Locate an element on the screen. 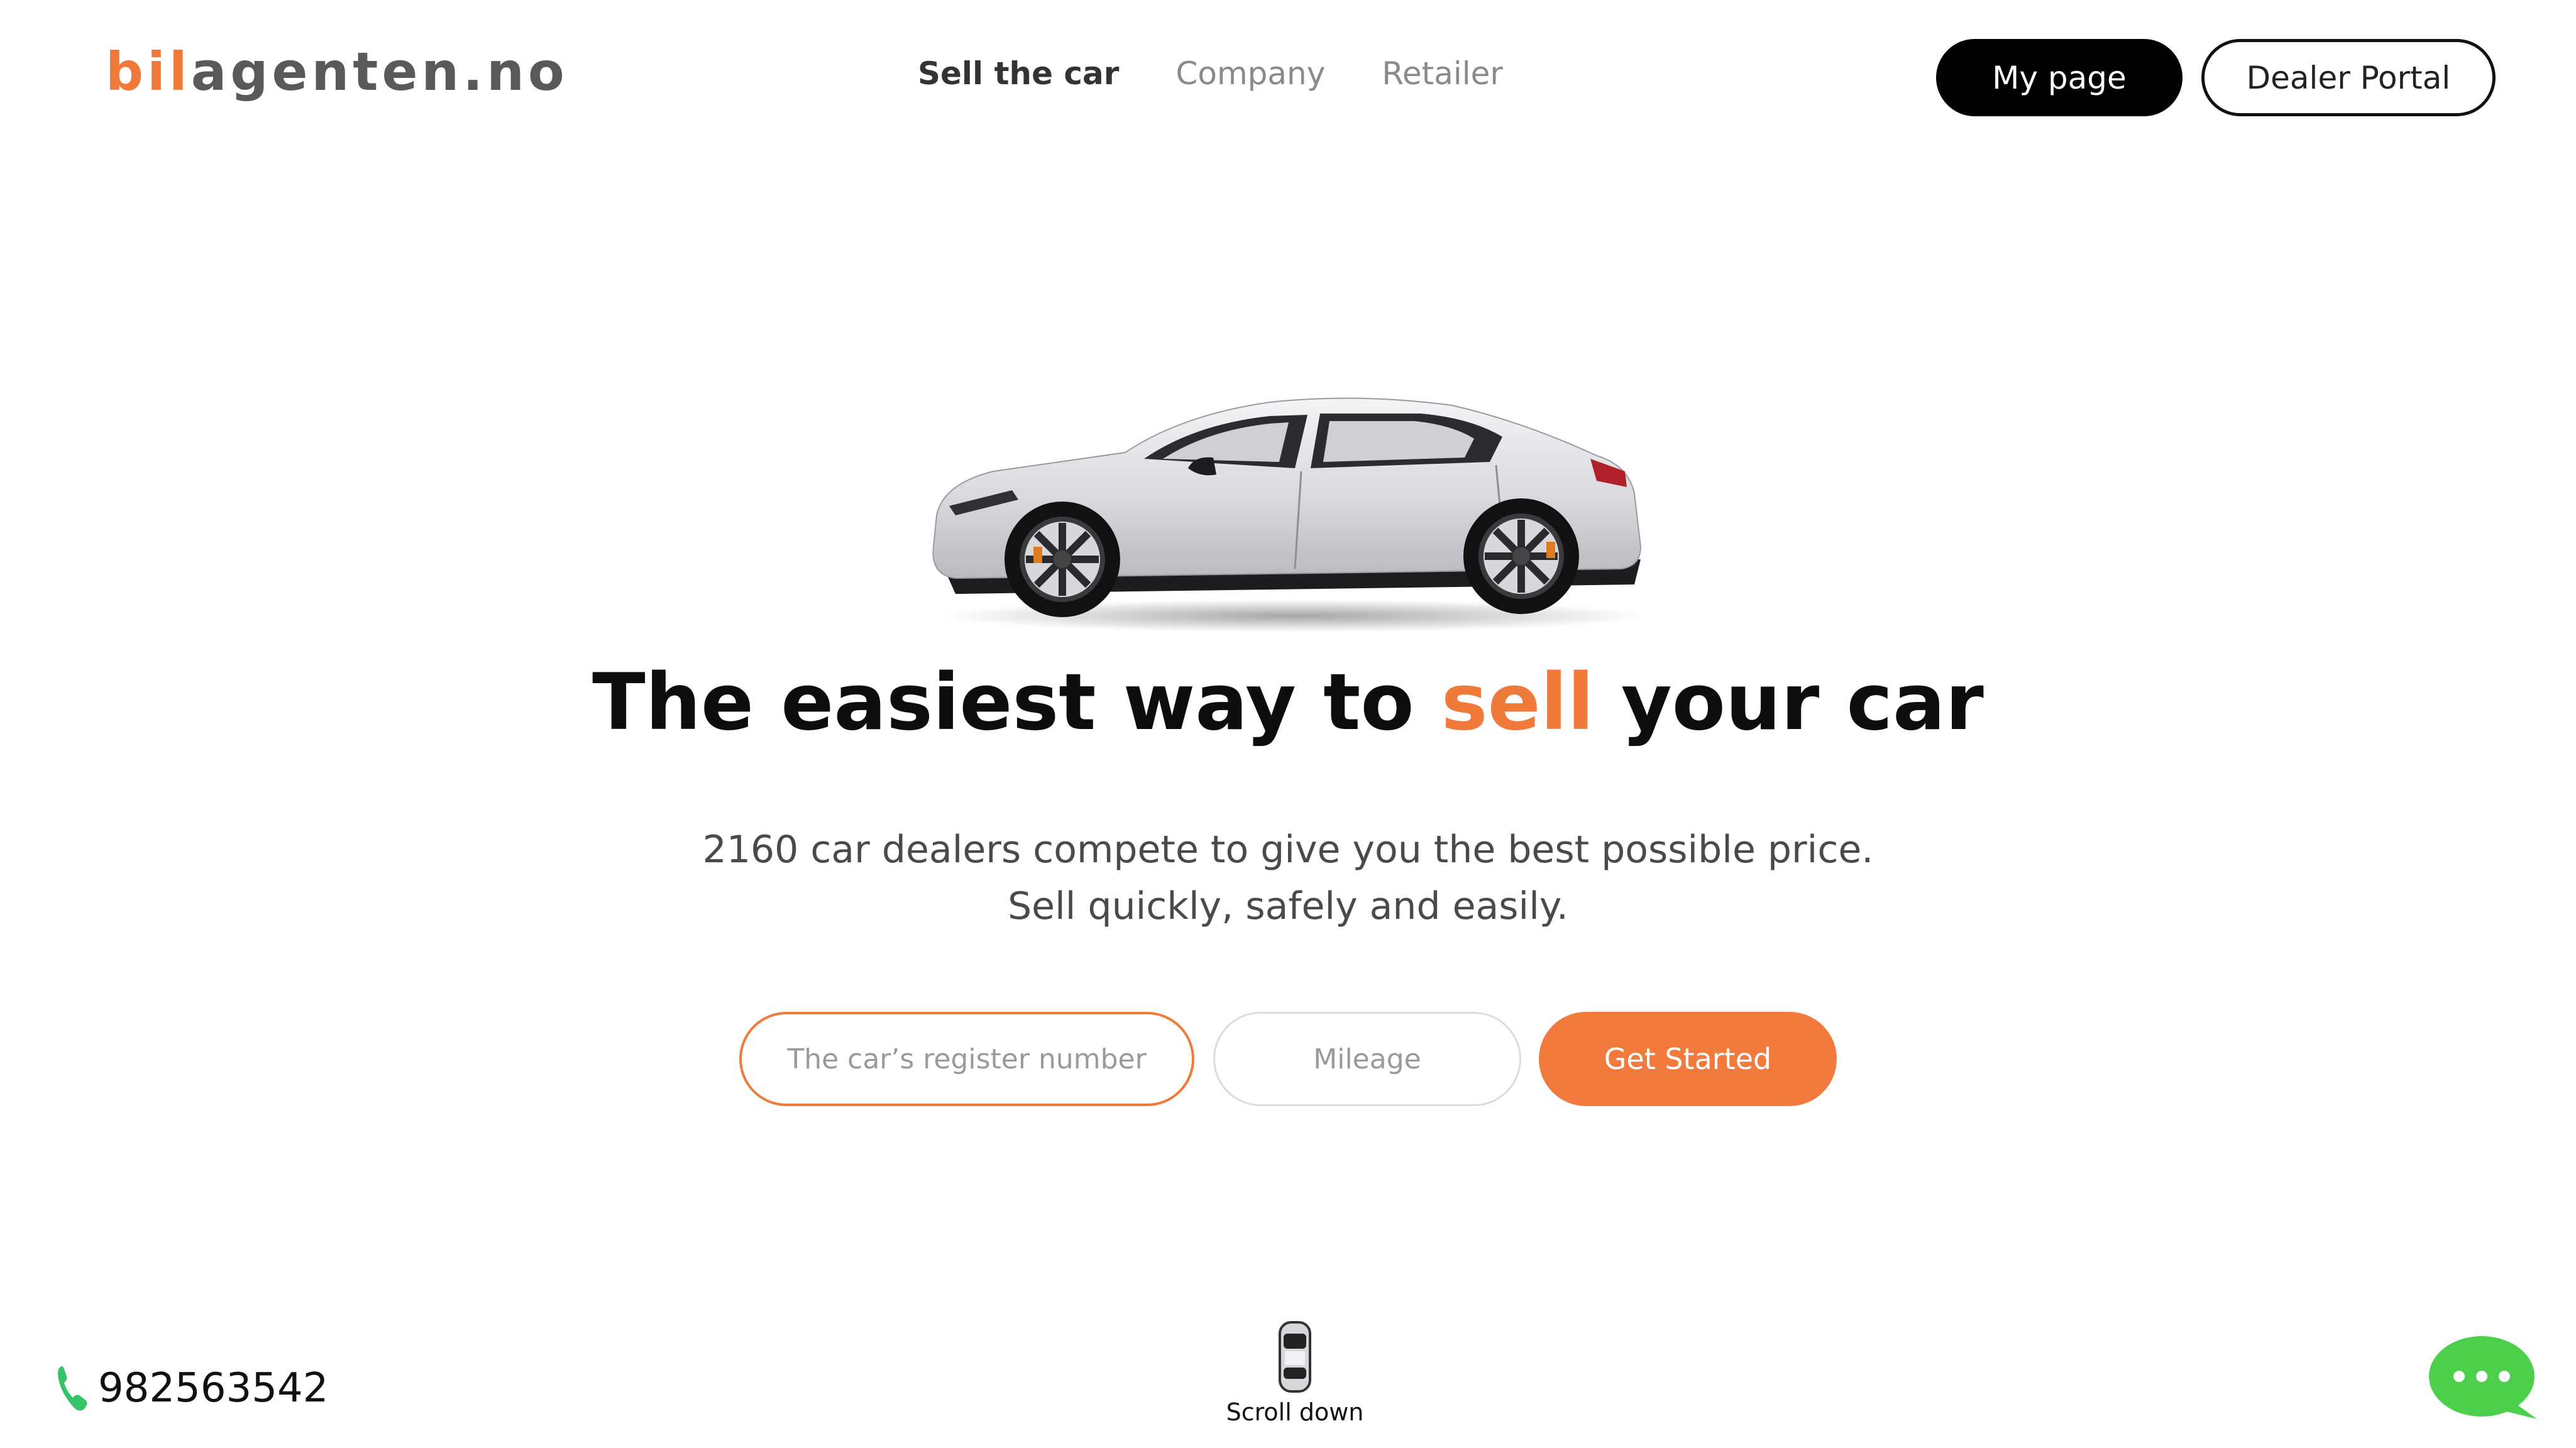 This screenshot has width=2576, height=1448. dealer-portal-button: Dealer Portal is located at coordinates (2348, 77).